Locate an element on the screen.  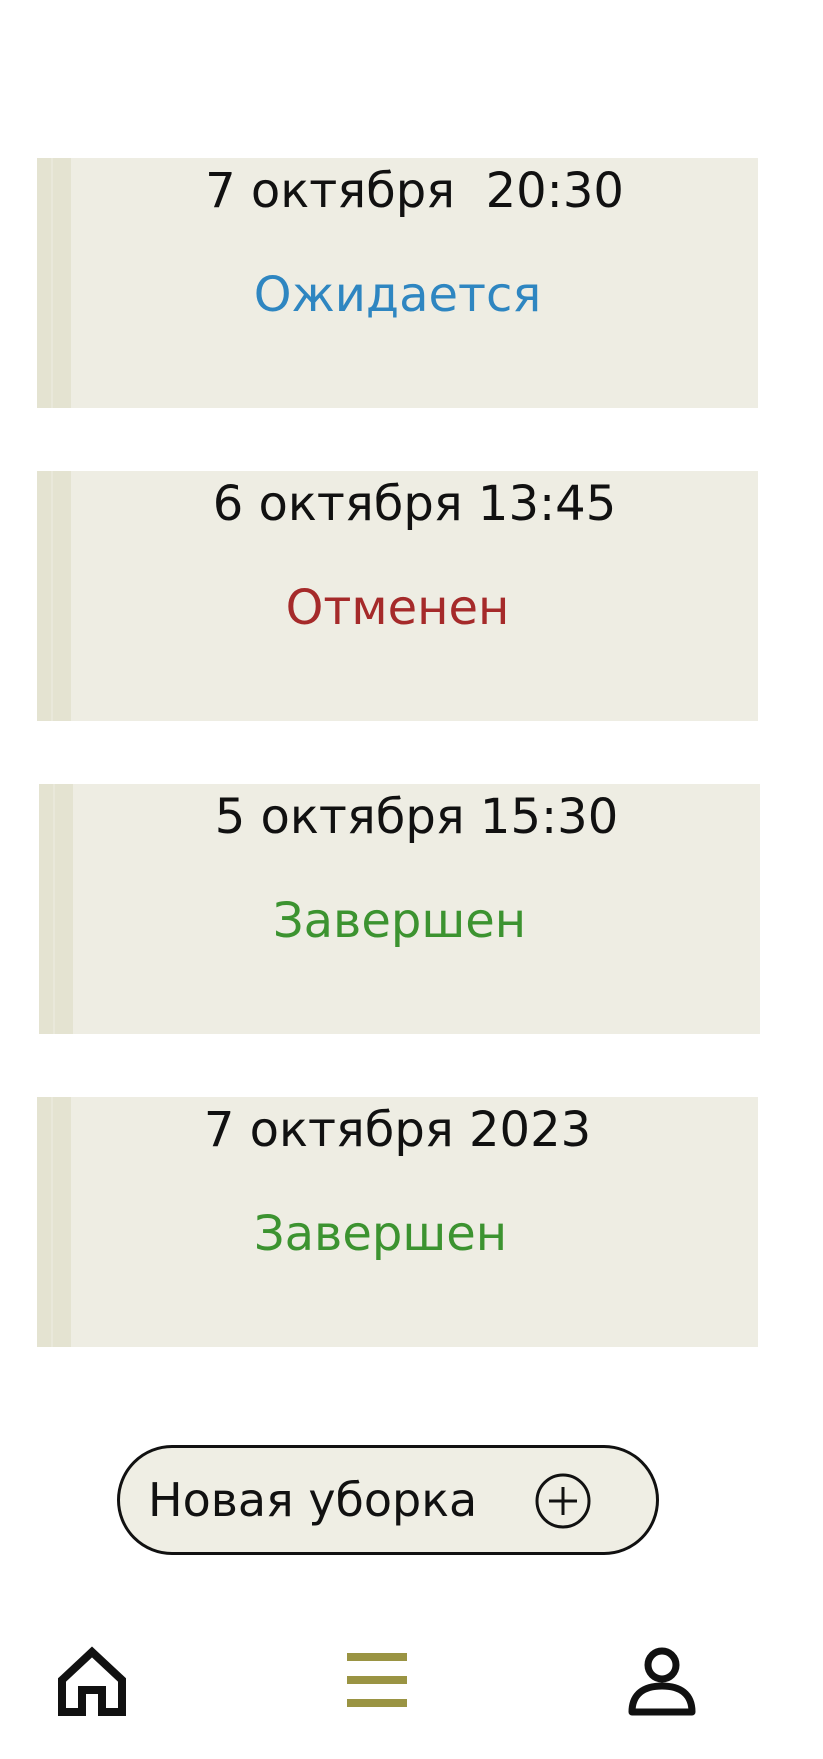
order-date: 7 октября 20:30 is located at coordinates (414, 191).